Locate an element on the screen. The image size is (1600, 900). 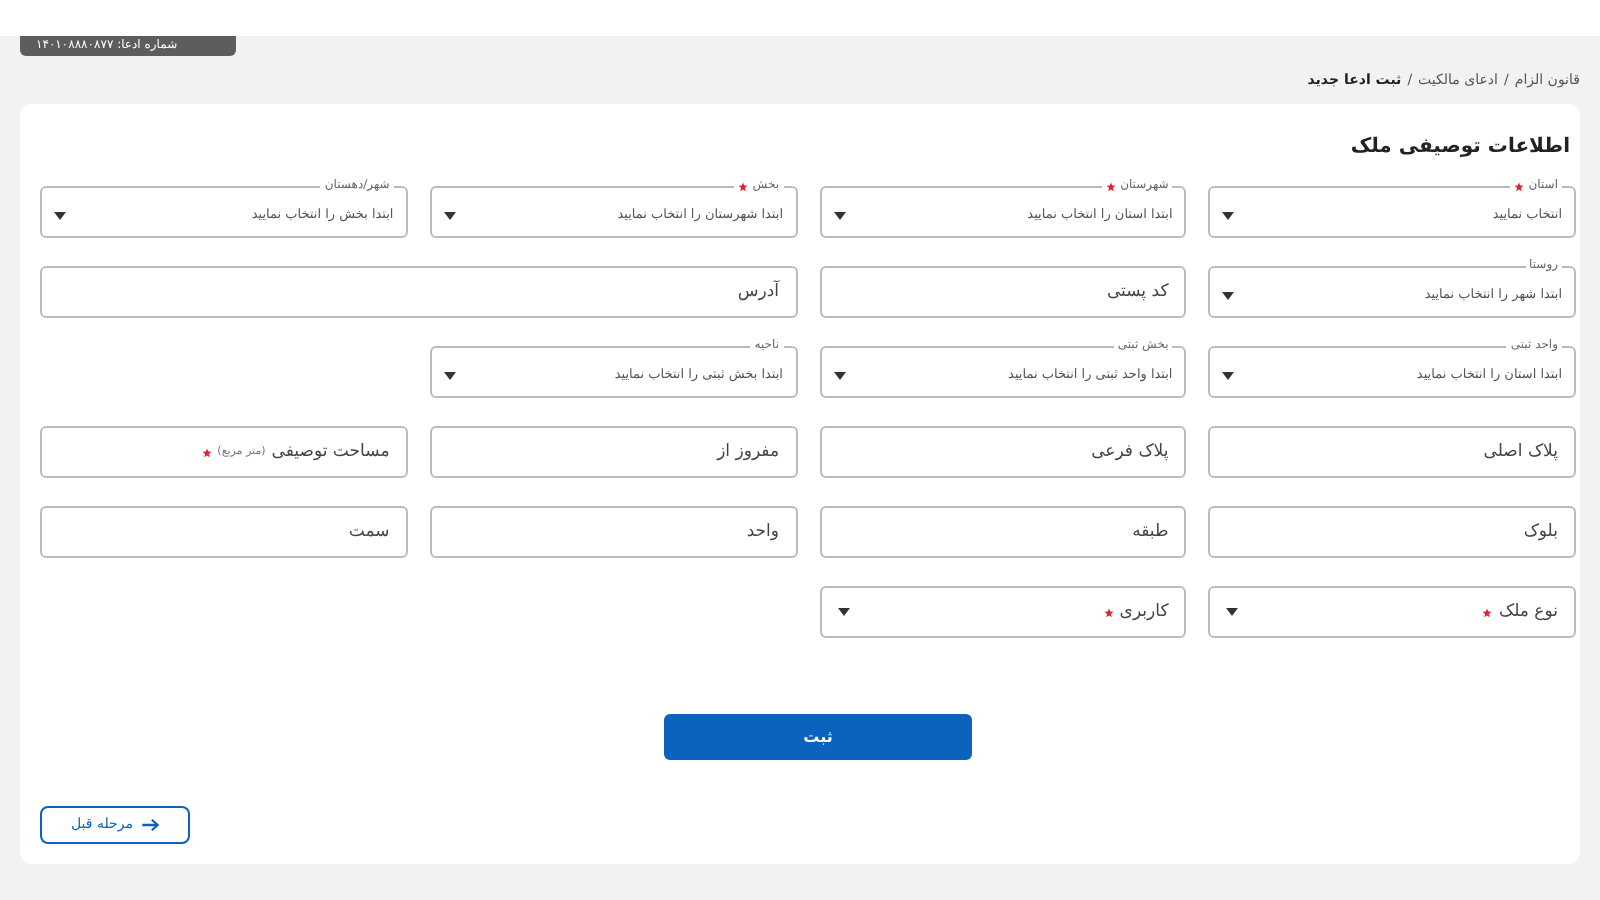
text-field: واحد is located at coordinates (613, 532).